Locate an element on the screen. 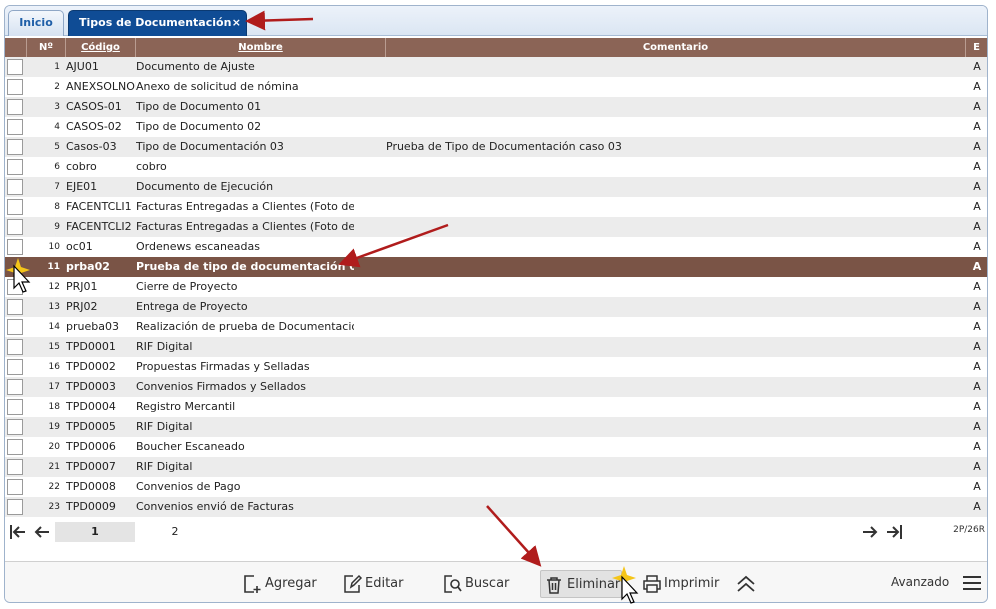 The height and width of the screenshot is (609, 996). table-row: 7 EJE01 Documento de Ejecución A is located at coordinates (496, 187).